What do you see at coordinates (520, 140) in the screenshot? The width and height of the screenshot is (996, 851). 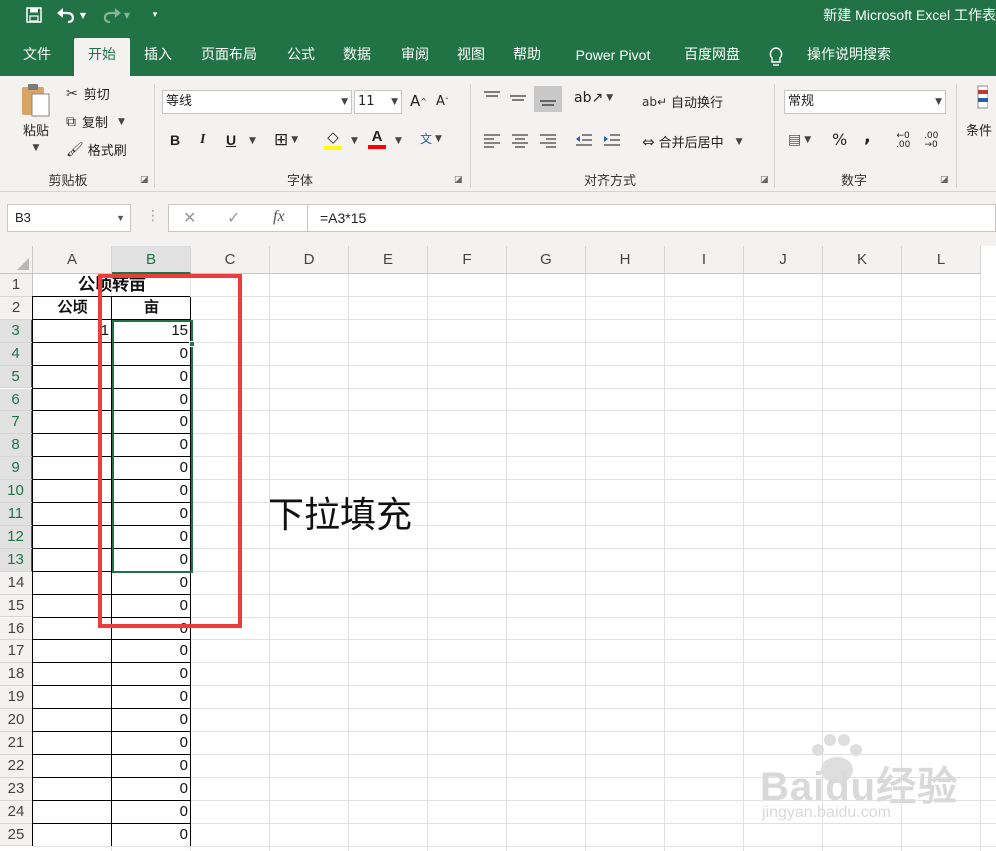 I see `align-center-icon` at bounding box center [520, 140].